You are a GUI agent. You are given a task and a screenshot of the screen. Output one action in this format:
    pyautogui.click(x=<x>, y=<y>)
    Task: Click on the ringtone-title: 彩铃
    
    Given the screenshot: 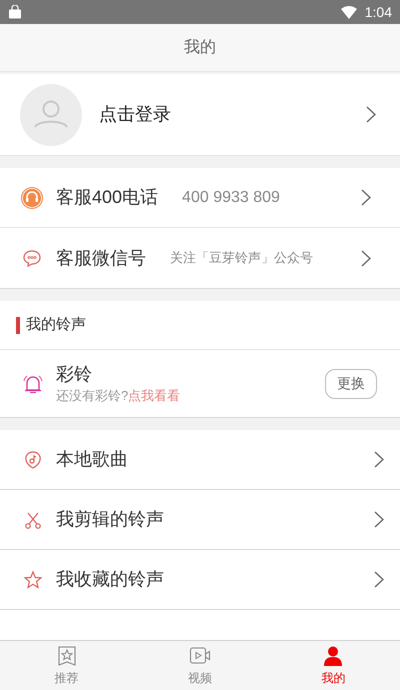 What is the action you would take?
    pyautogui.click(x=74, y=374)
    